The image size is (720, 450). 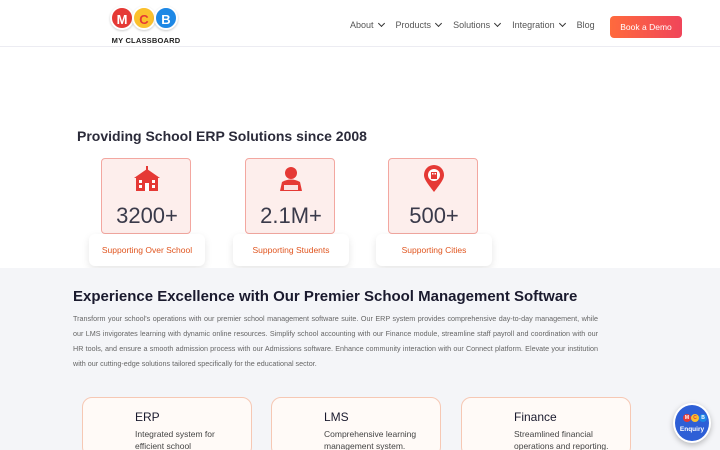 I want to click on module-name: LMS, so click(x=336, y=417).